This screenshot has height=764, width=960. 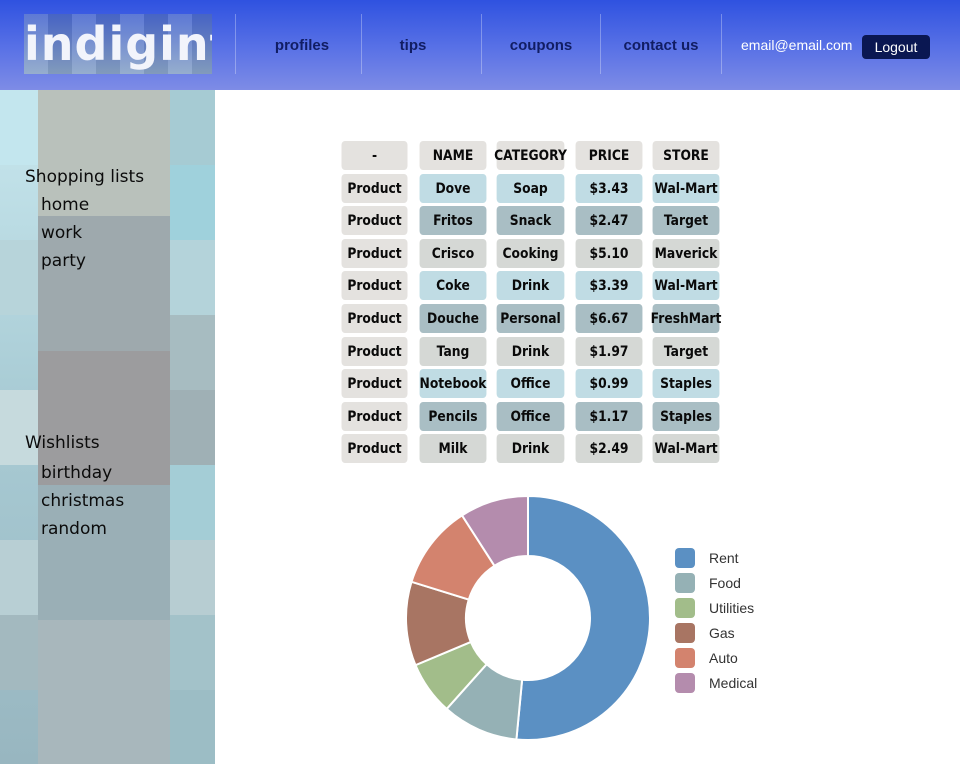 I want to click on donut-slice-rent, so click(x=583, y=617).